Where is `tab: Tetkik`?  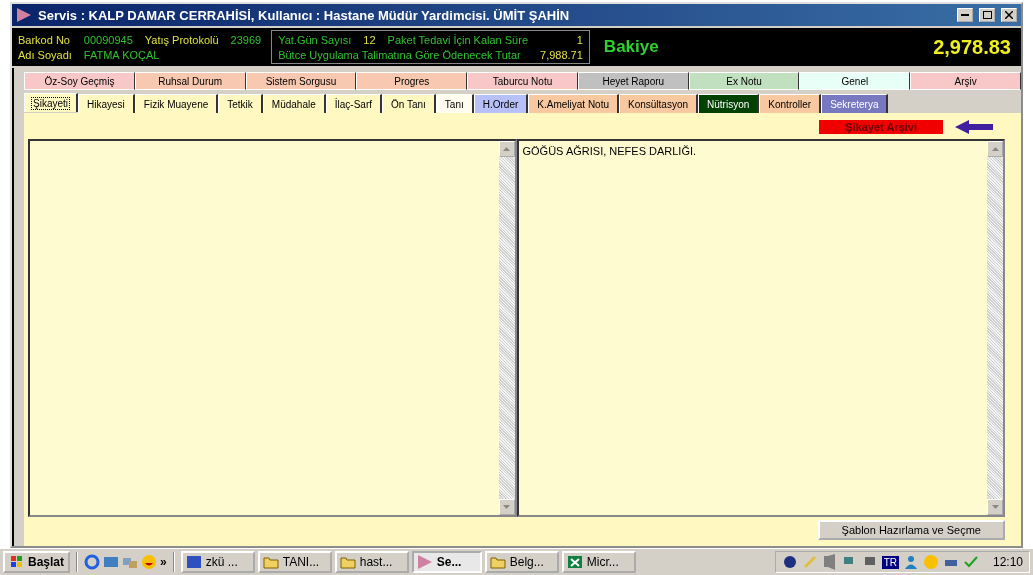 tab: Tetkik is located at coordinates (240, 103).